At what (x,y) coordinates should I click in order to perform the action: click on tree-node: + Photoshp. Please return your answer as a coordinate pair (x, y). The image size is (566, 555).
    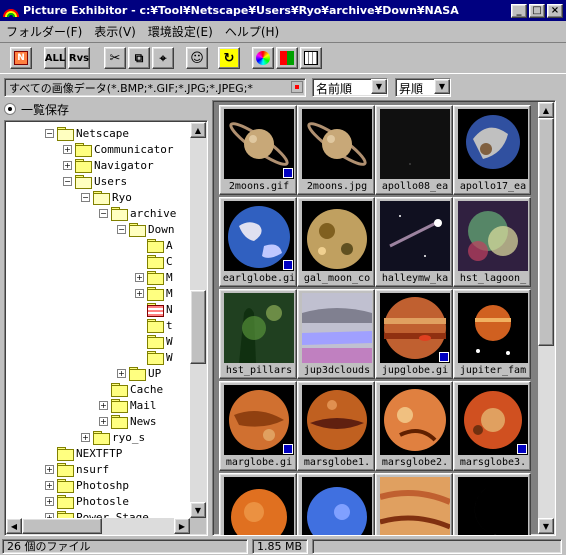
    Looking at the image, I should click on (87, 485).